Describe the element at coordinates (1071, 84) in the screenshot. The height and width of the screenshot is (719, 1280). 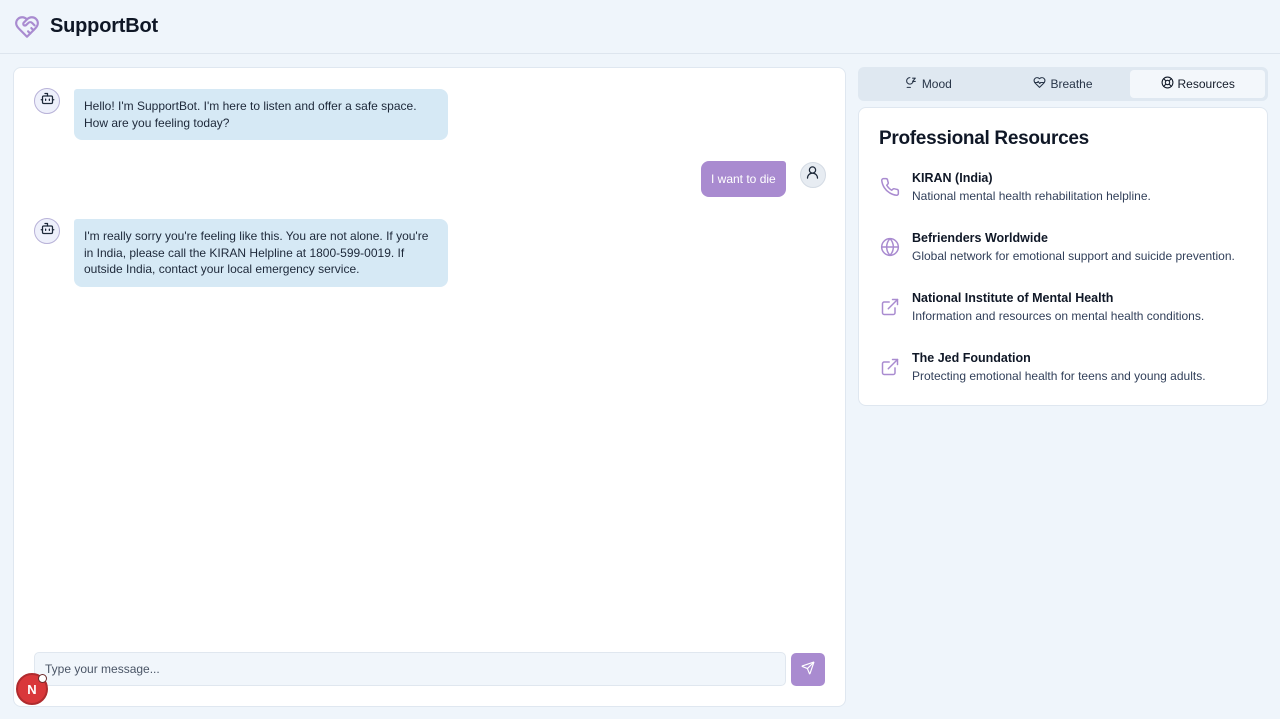
I see `tab-label: Breathe` at that location.